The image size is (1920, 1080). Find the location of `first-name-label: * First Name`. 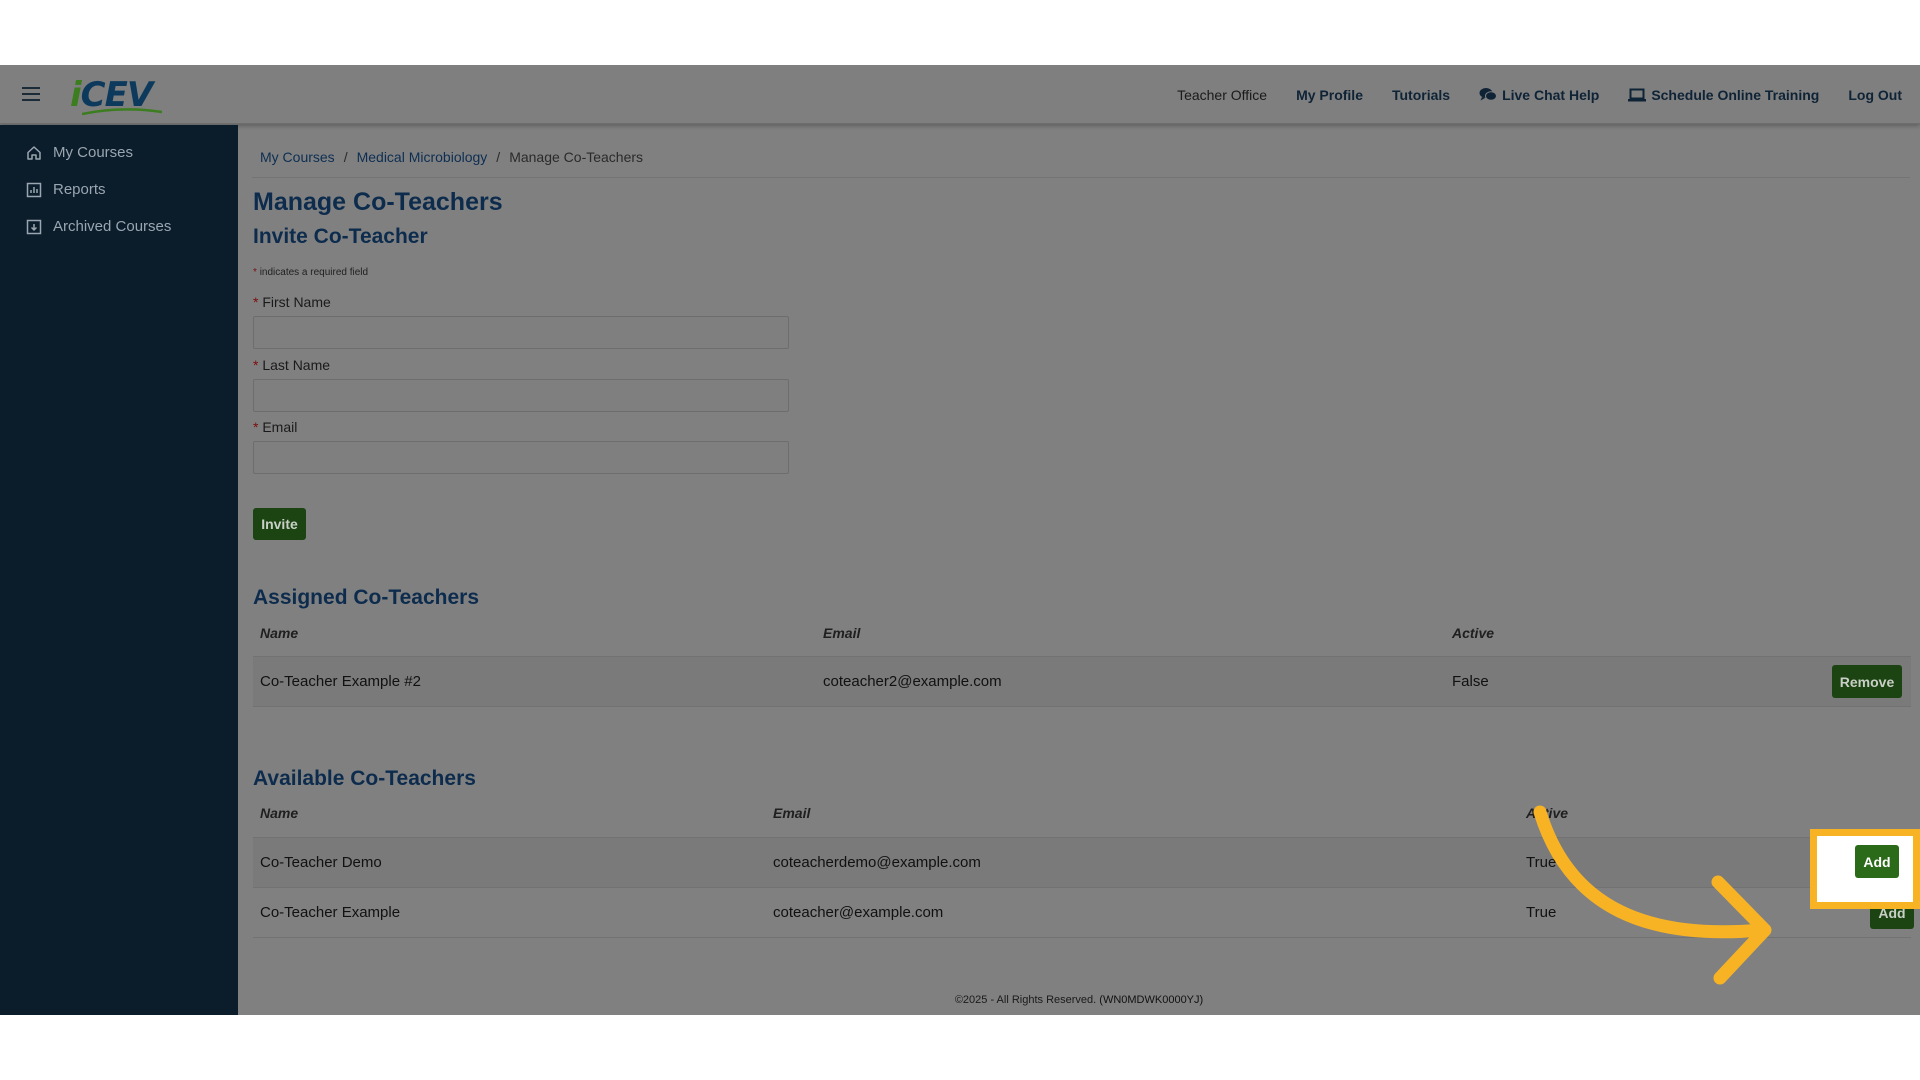

first-name-label: * First Name is located at coordinates (292, 302).